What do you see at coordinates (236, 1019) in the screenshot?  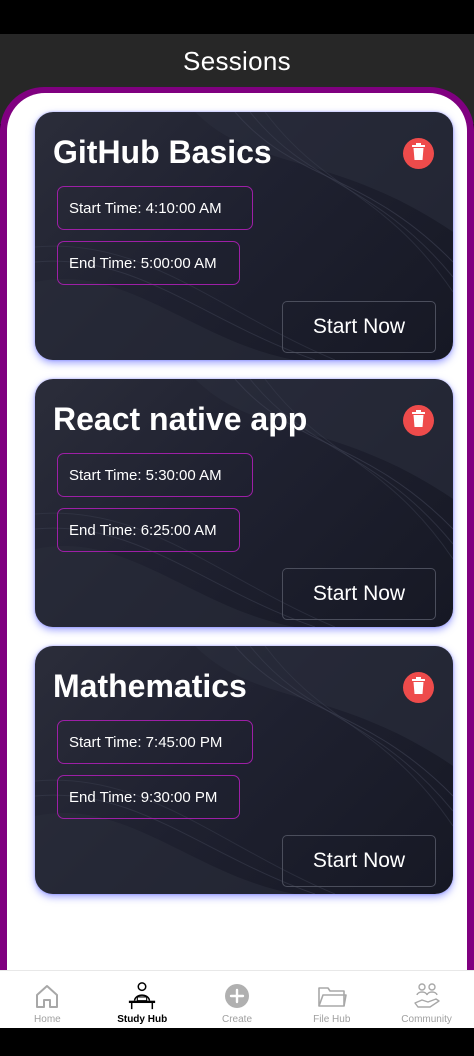 I see `nav-label-create: Create` at bounding box center [236, 1019].